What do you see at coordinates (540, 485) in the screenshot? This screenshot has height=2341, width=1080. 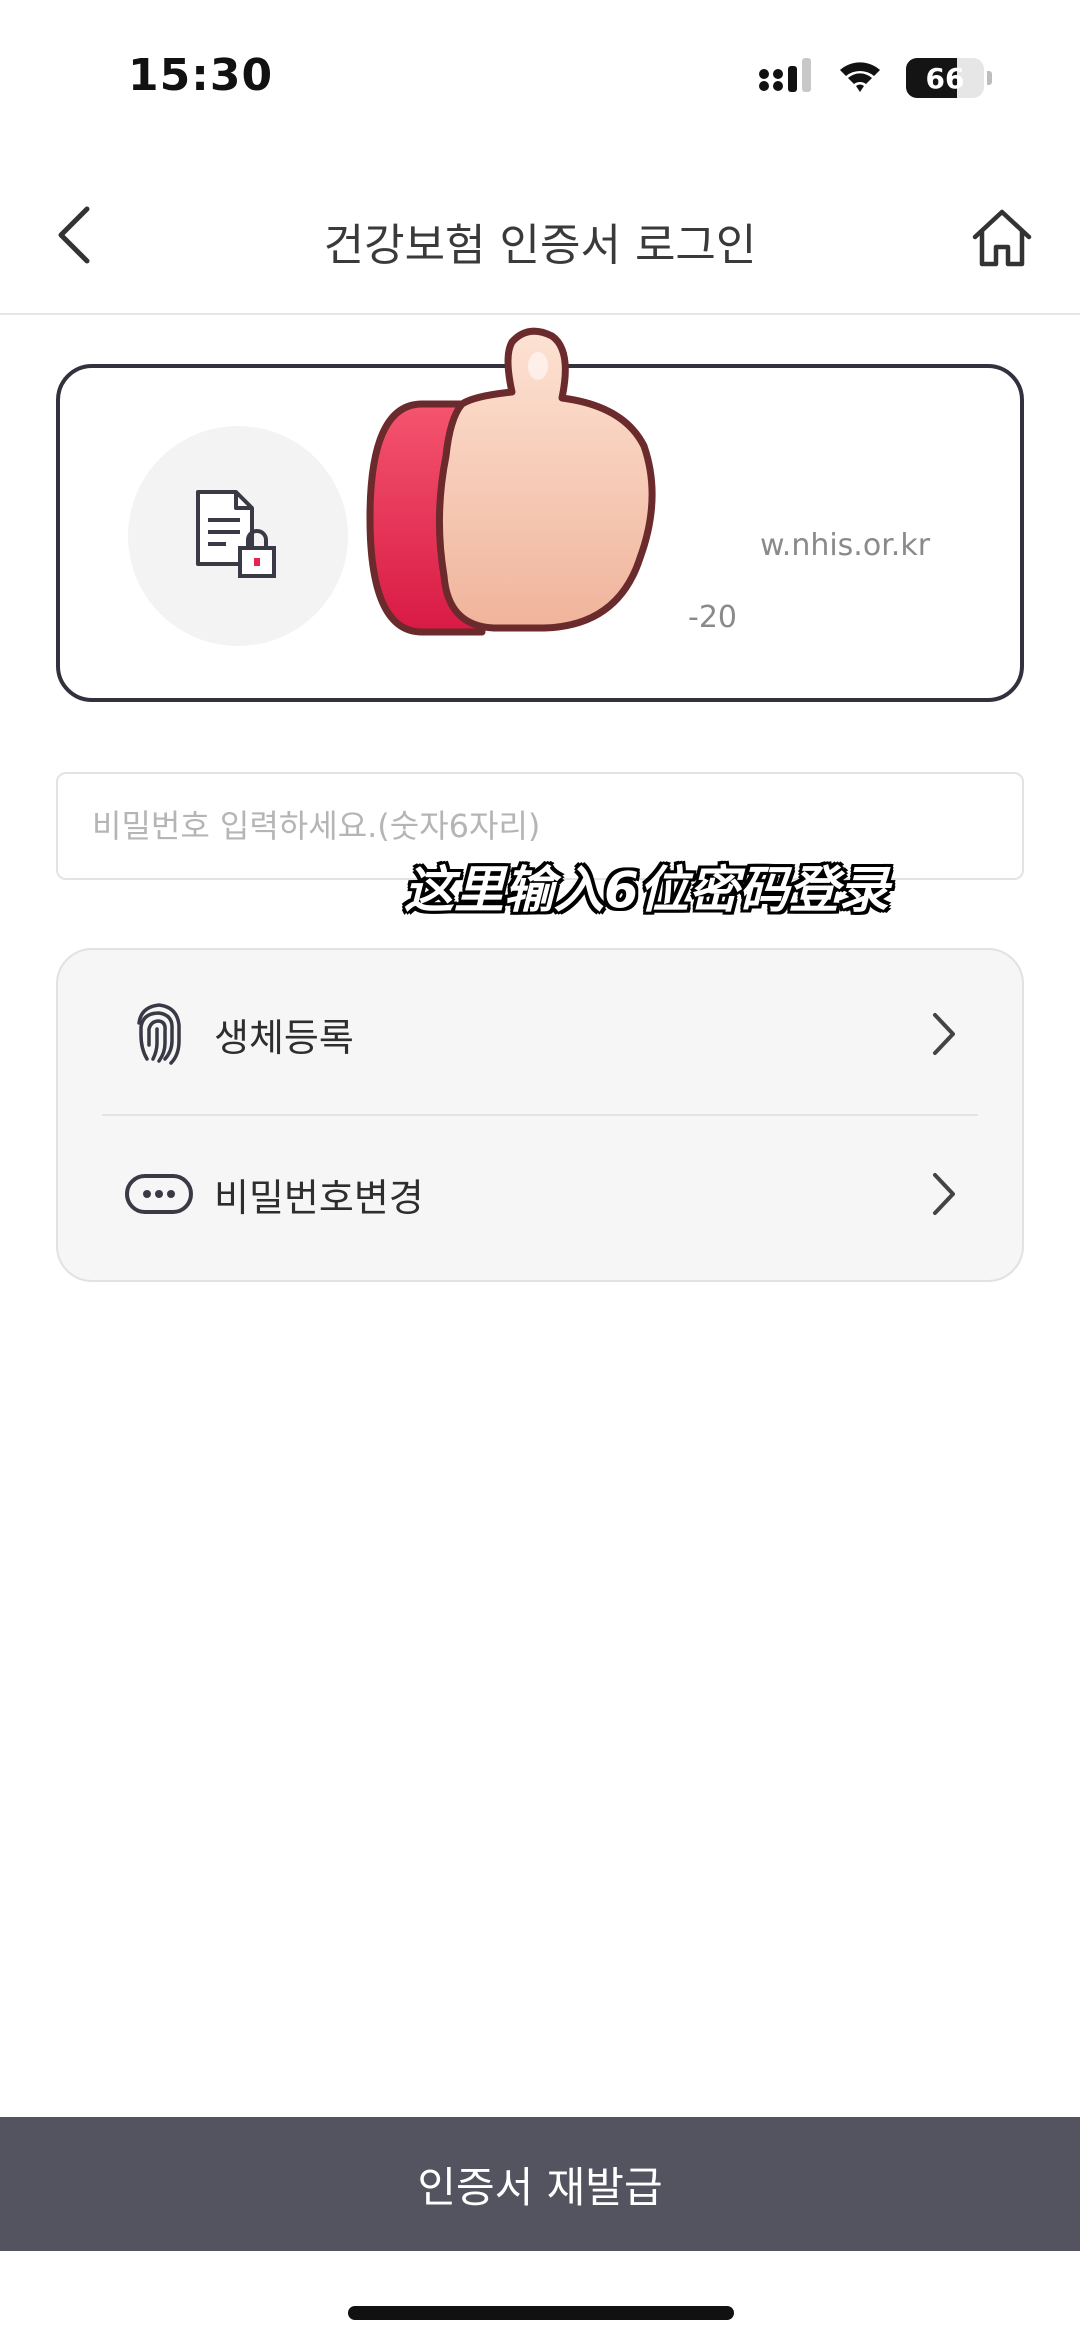 I see `thumbs-up-sticker` at bounding box center [540, 485].